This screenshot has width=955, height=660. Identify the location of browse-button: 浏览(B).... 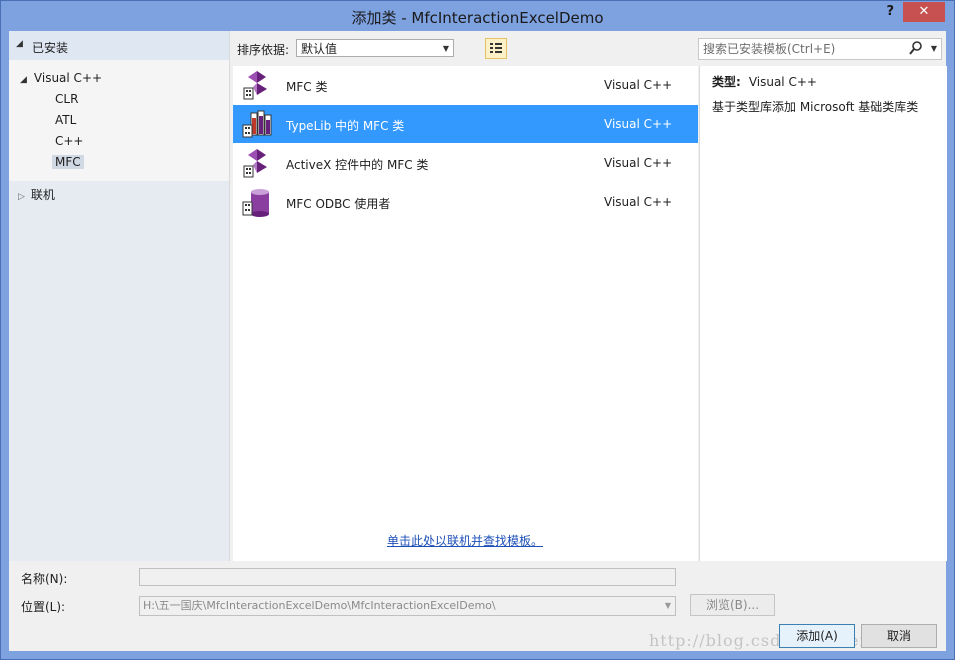
(732, 605).